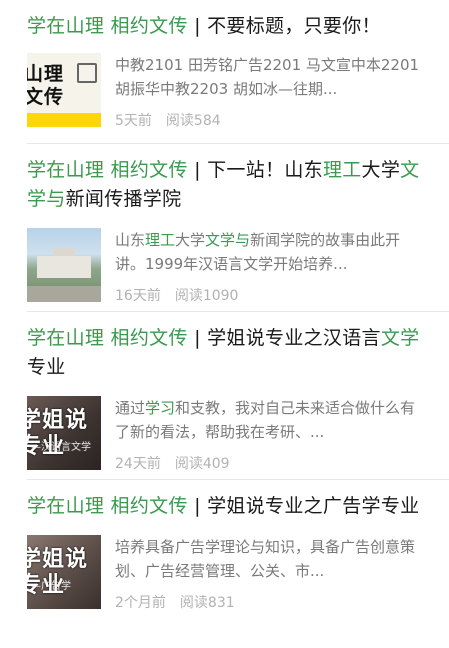 Image resolution: width=449 pixels, height=648 pixels. I want to click on text-segment: | 不要标题，只要你！, so click(284, 26).